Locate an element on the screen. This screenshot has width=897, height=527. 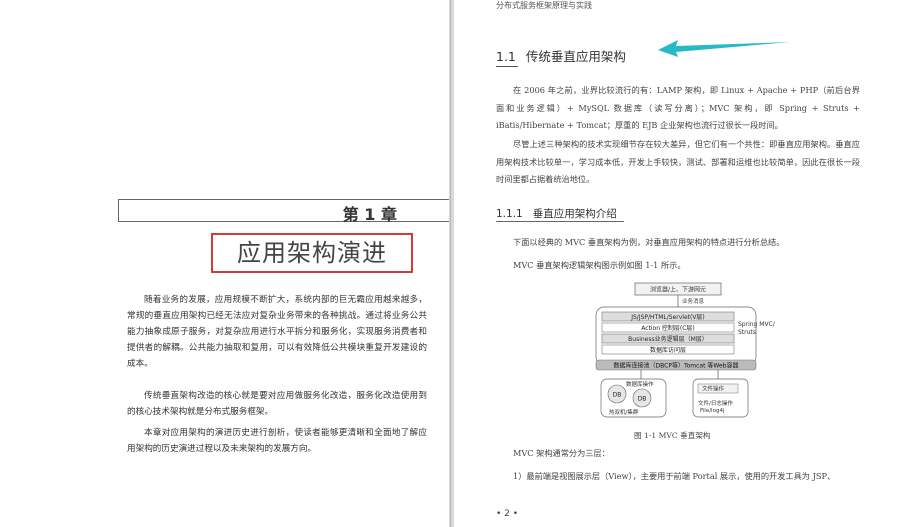
running-header: 分布式服务框架原理与实践 is located at coordinates (544, 5).